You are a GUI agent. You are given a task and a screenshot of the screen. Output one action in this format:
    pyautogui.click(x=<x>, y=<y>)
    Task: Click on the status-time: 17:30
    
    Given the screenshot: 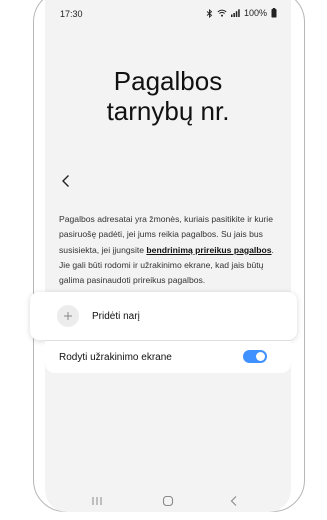 What is the action you would take?
    pyautogui.click(x=71, y=14)
    